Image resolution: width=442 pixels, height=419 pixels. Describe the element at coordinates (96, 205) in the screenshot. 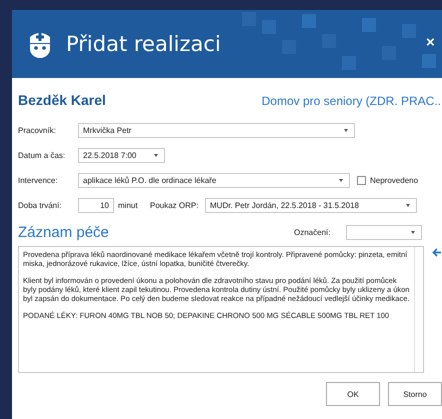

I see `duration-input: 10` at that location.